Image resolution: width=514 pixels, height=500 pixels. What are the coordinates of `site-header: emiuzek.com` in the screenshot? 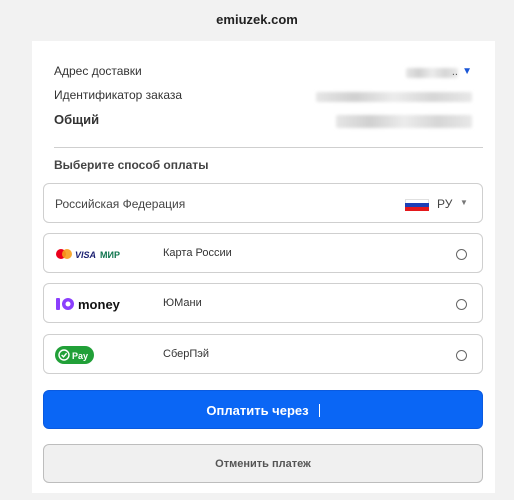 It's located at (257, 20).